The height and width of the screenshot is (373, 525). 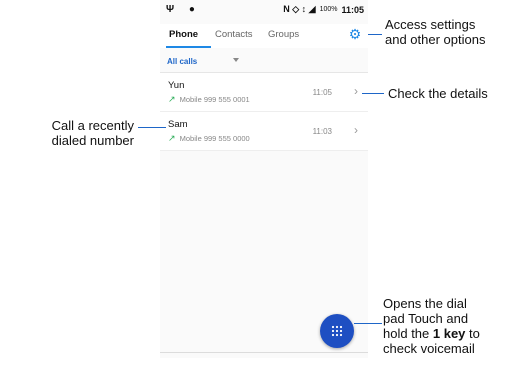 What do you see at coordinates (299, 9) in the screenshot?
I see `status-icons: N ◇ ↕ ◢` at bounding box center [299, 9].